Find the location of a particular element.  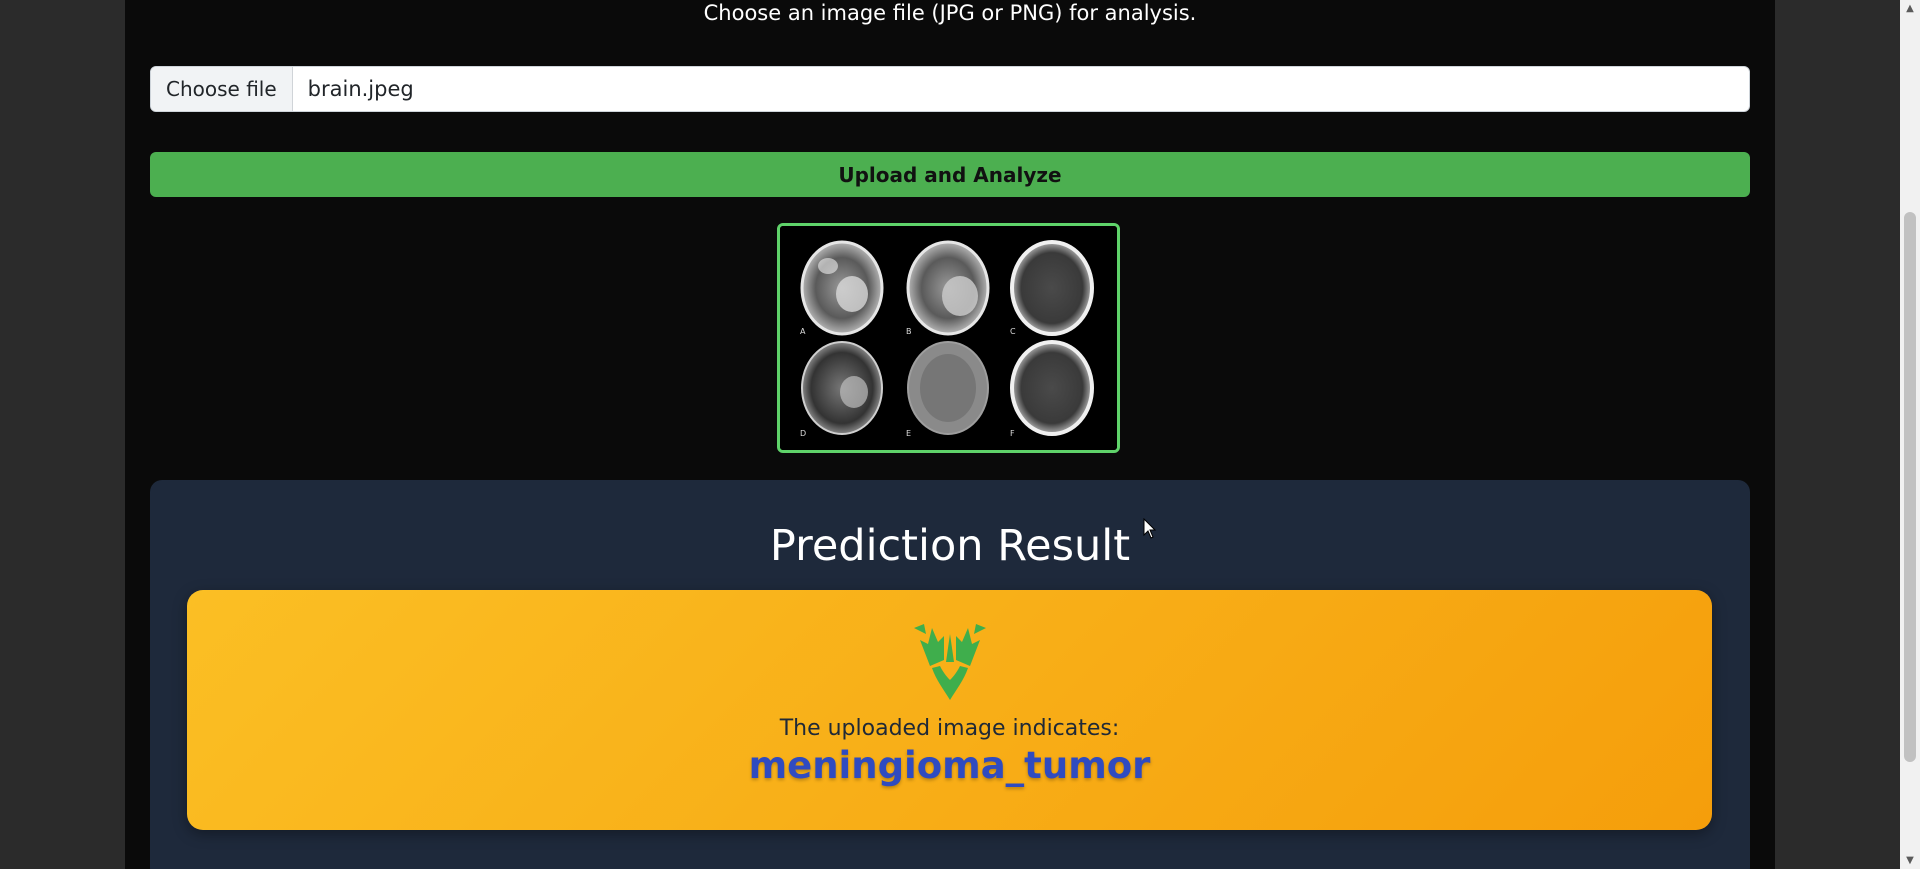

tree-icon is located at coordinates (950, 661).